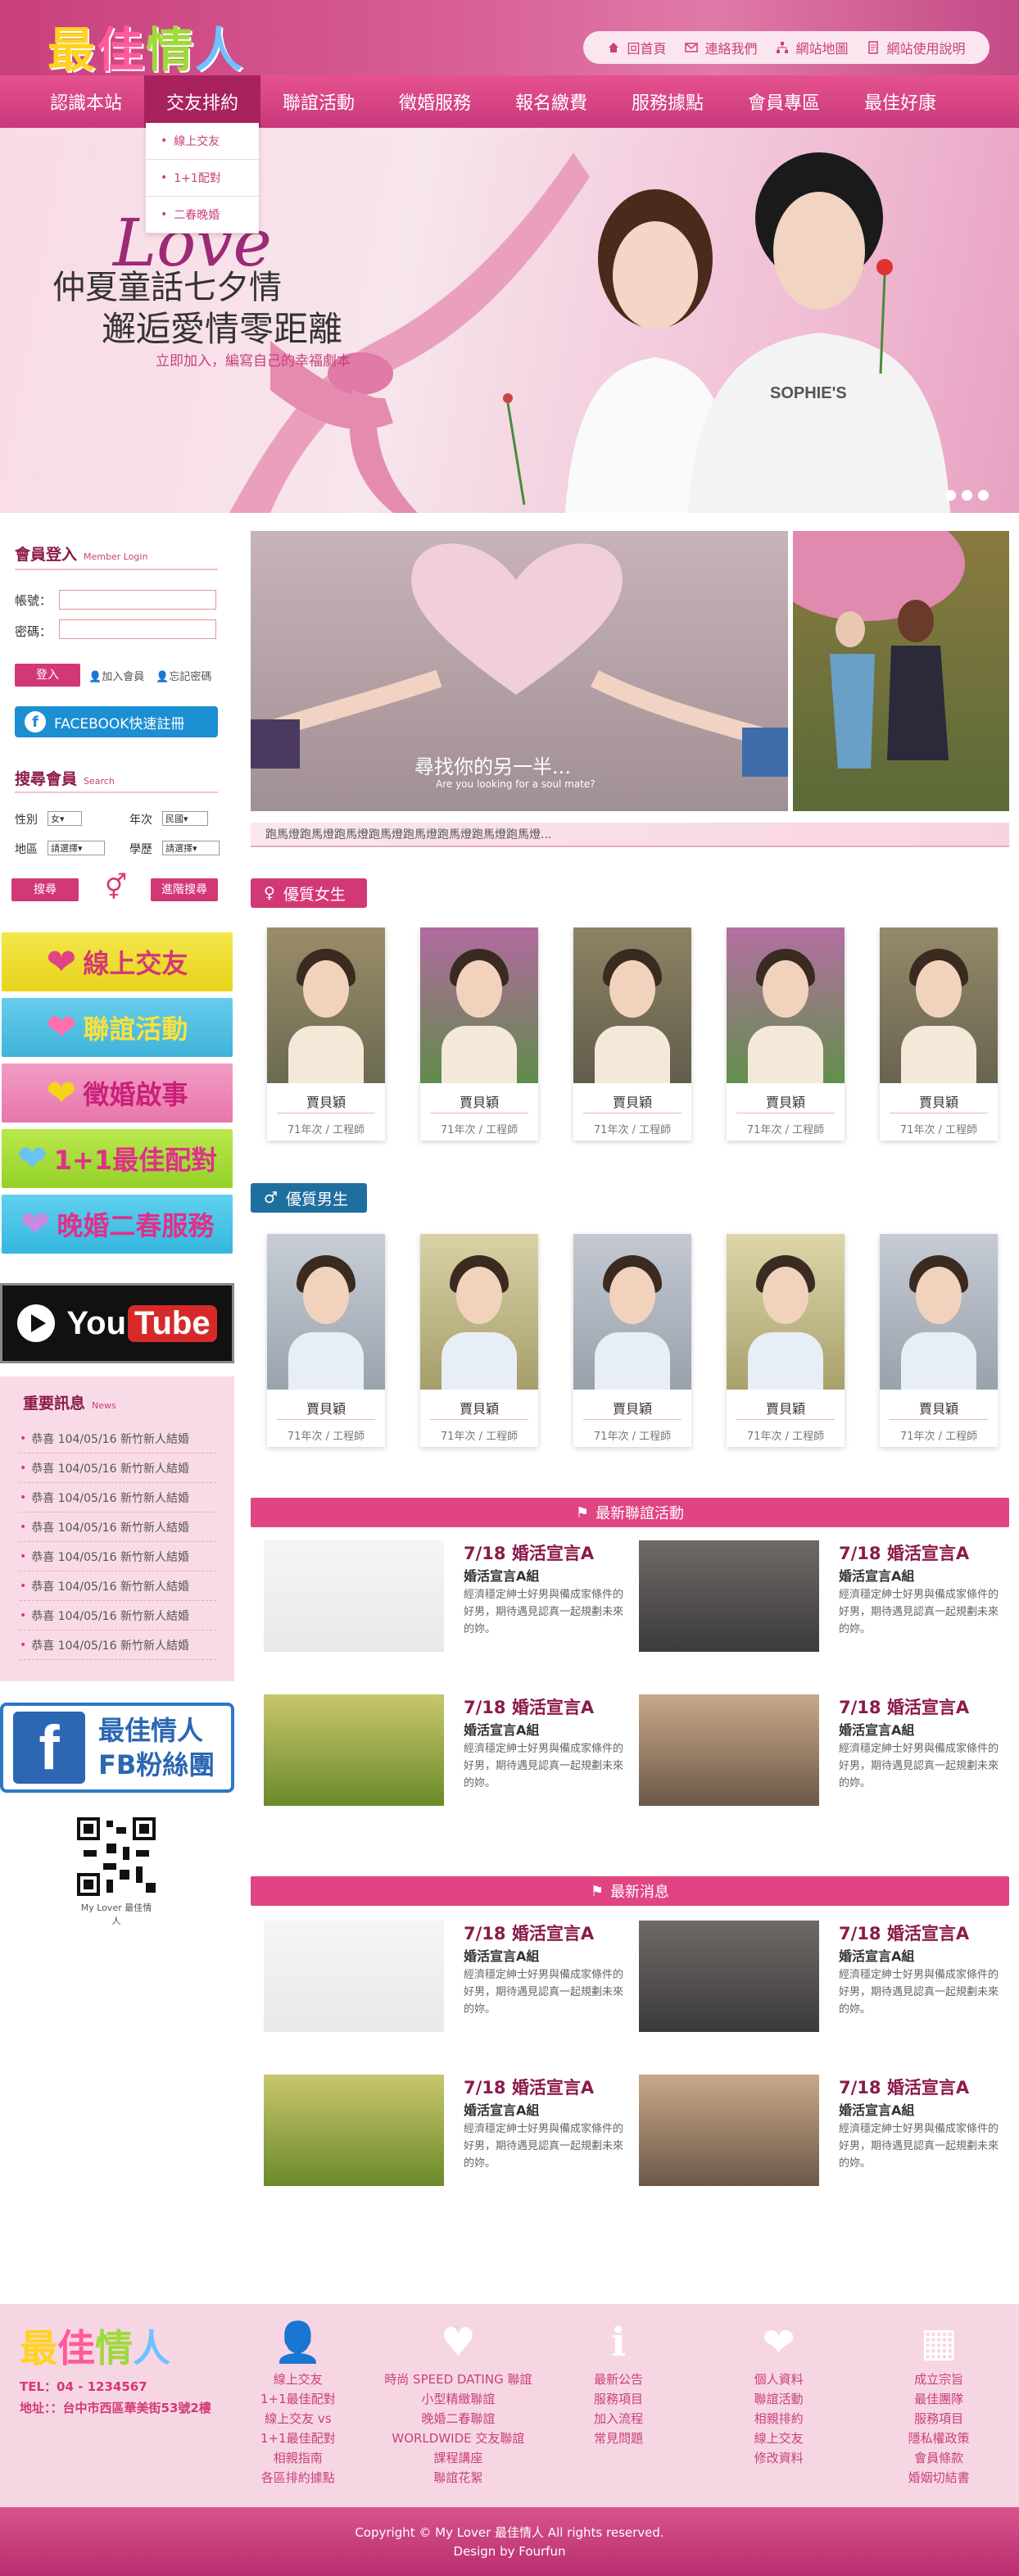  Describe the element at coordinates (458, 2438) in the screenshot. I see `footer-link: WORLDWIDE 交友聯誼` at that location.